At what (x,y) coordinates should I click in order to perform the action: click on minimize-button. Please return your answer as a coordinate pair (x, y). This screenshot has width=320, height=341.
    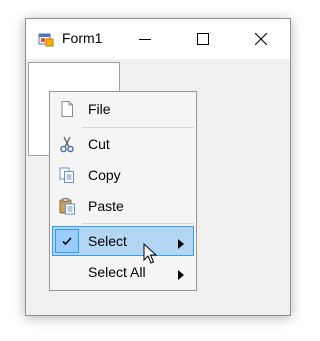
    Looking at the image, I should click on (145, 39).